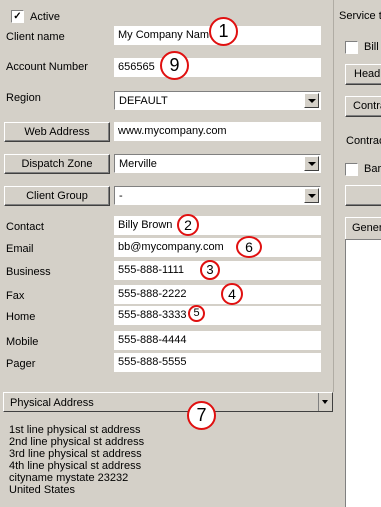  I want to click on address-line: 1st line physical st address, so click(75, 430).